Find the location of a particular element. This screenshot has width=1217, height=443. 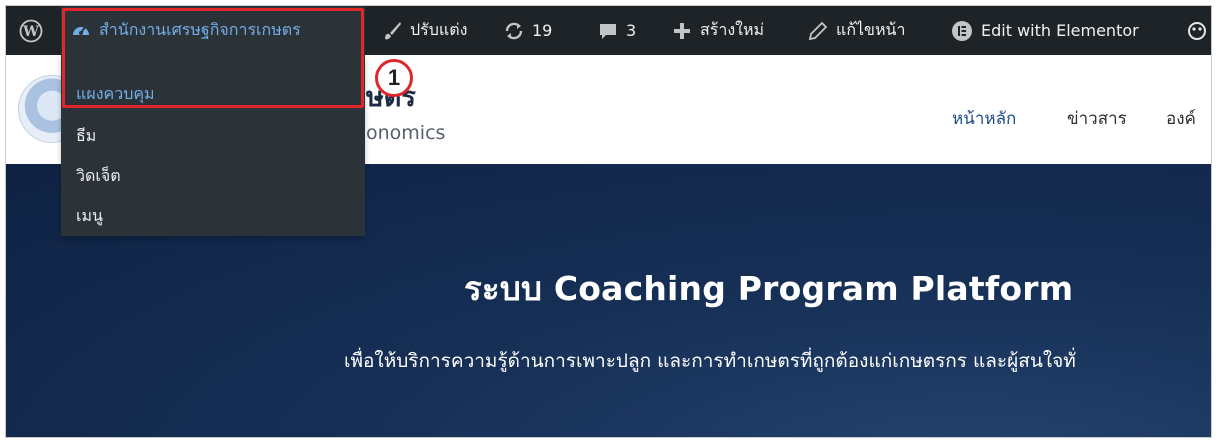

new-content-button: สร้างใหม่ is located at coordinates (718, 30).